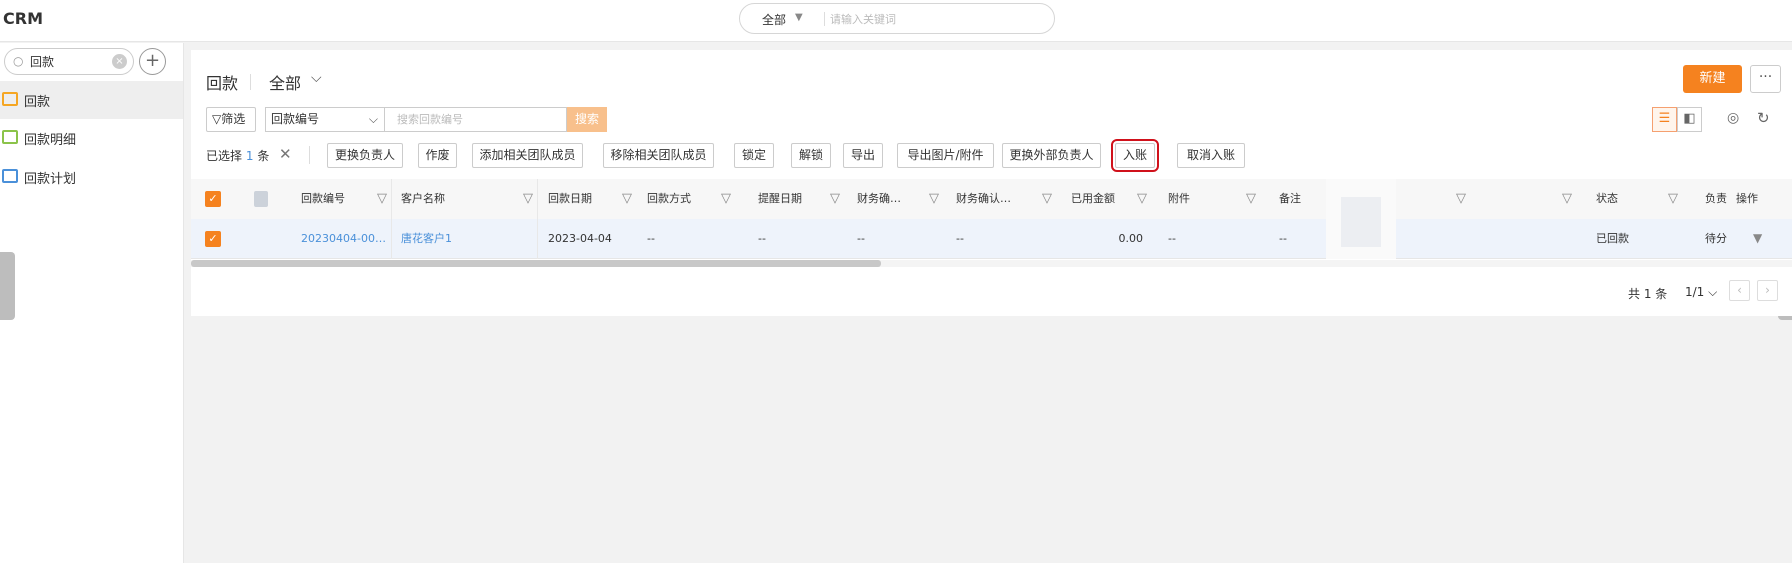 The image size is (1792, 563). What do you see at coordinates (91, 177) in the screenshot?
I see `sidebar-item-payment-plan: 回款计划` at bounding box center [91, 177].